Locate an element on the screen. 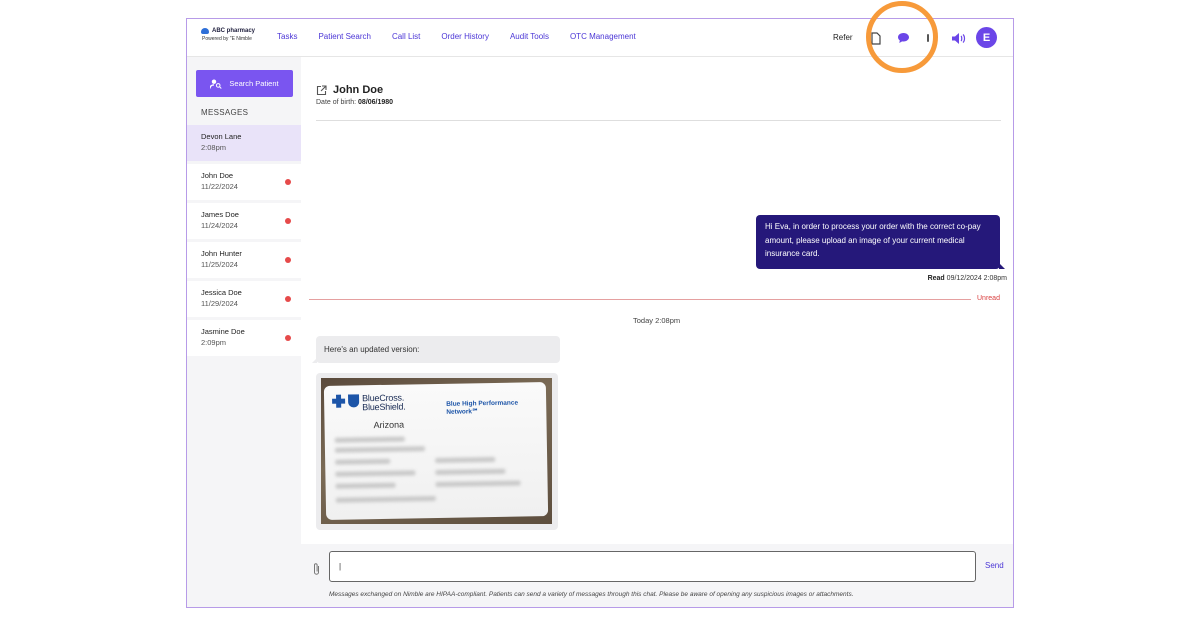  unread-label: Unread is located at coordinates (988, 298).